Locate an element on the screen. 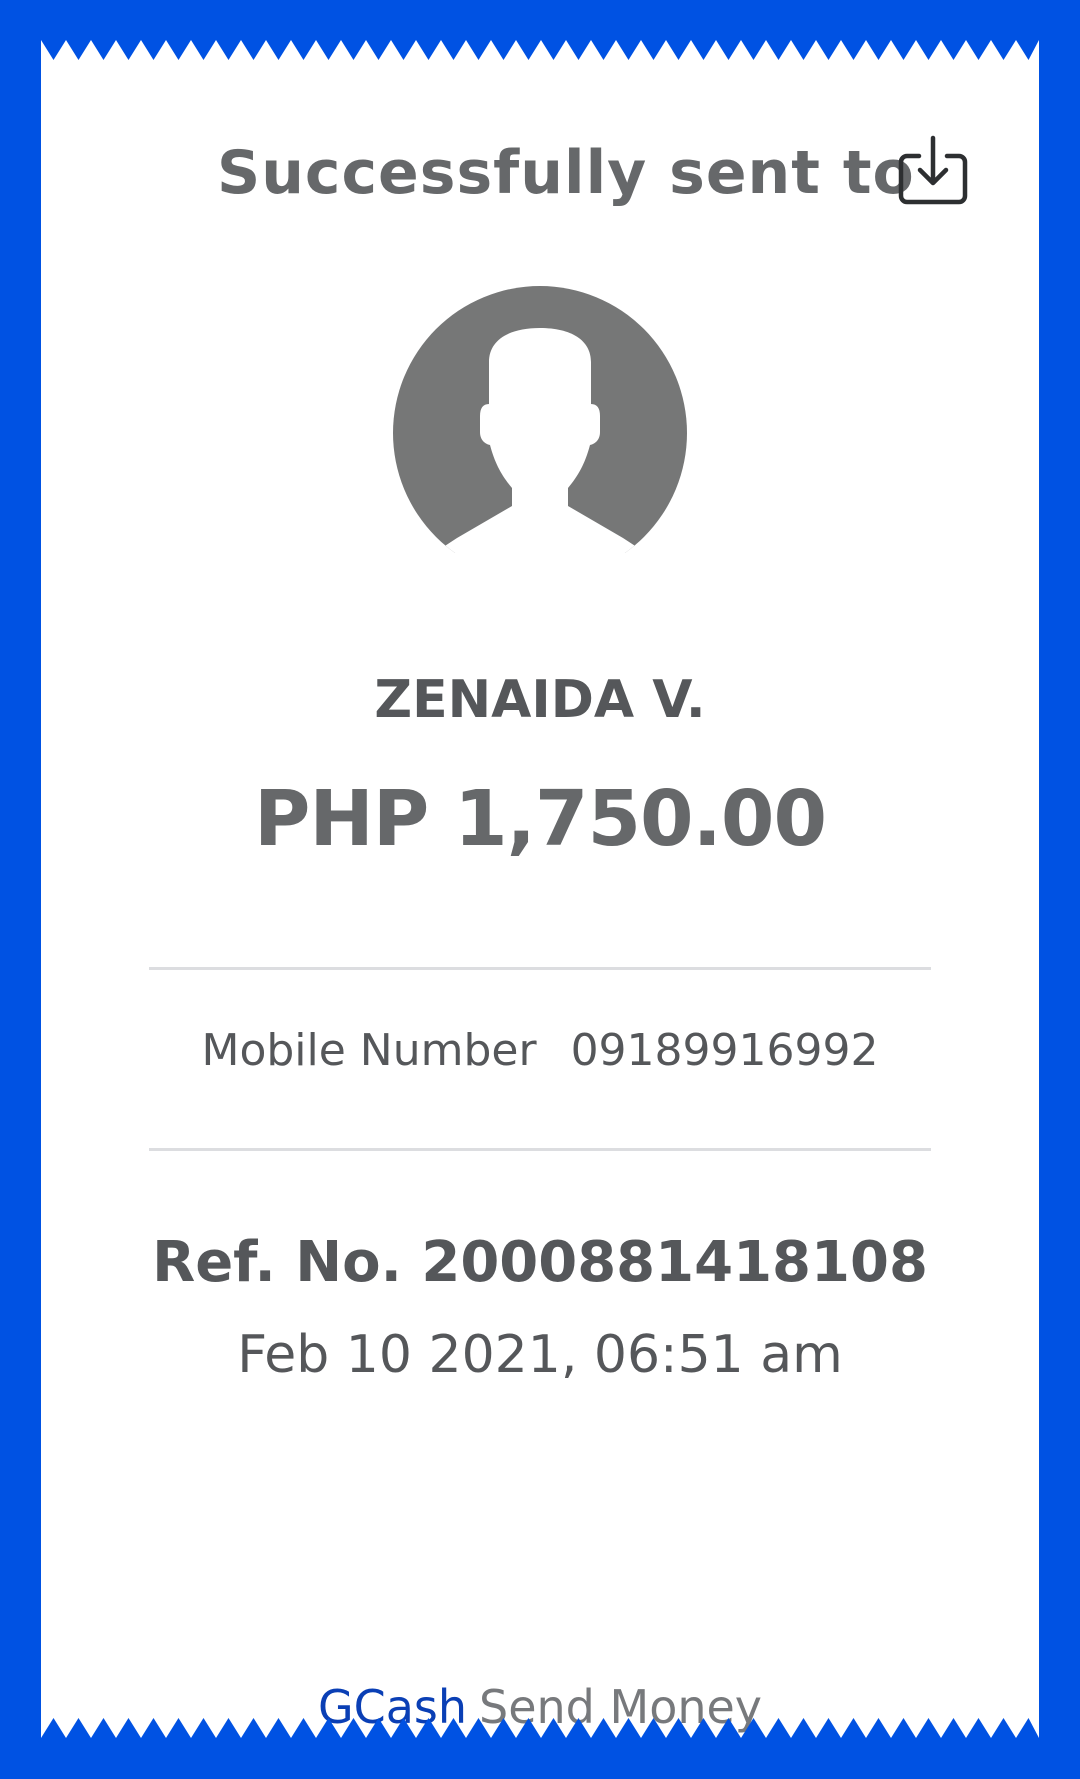 This screenshot has width=1080, height=1779. receipt-top-edge is located at coordinates (540, 50).